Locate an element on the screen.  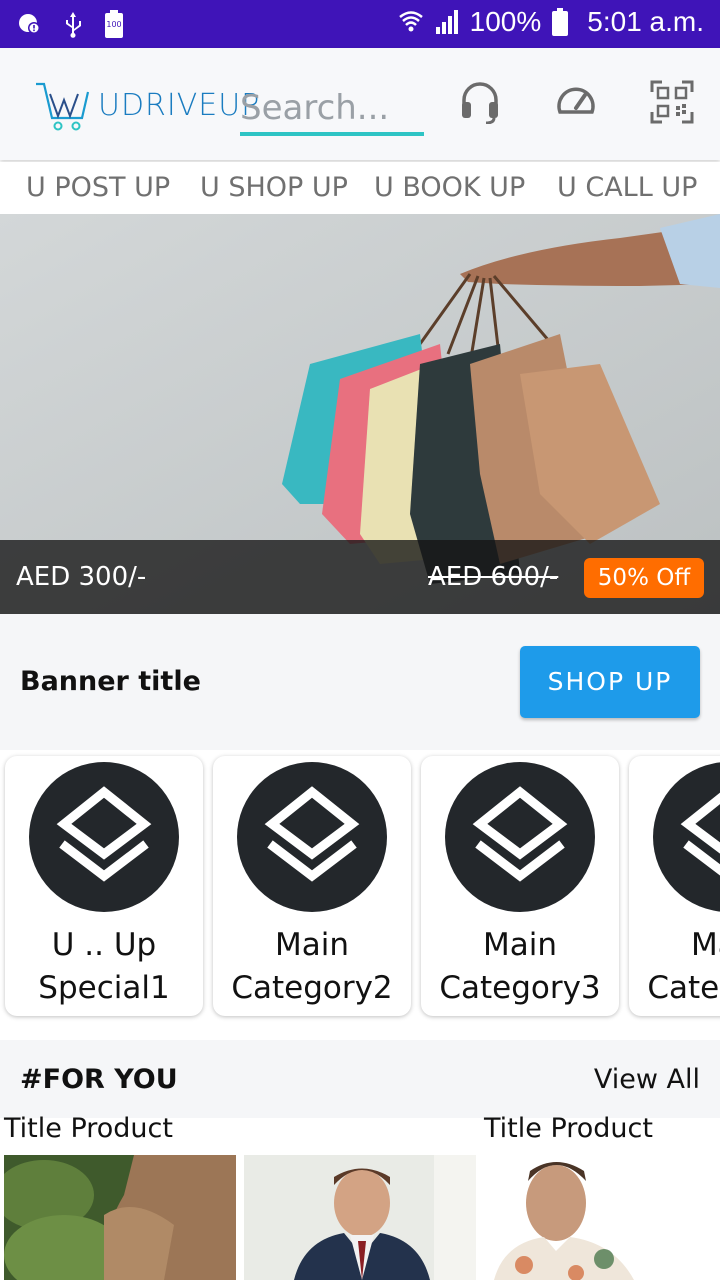
battery-saver-label: 100 is located at coordinates (114, 24).